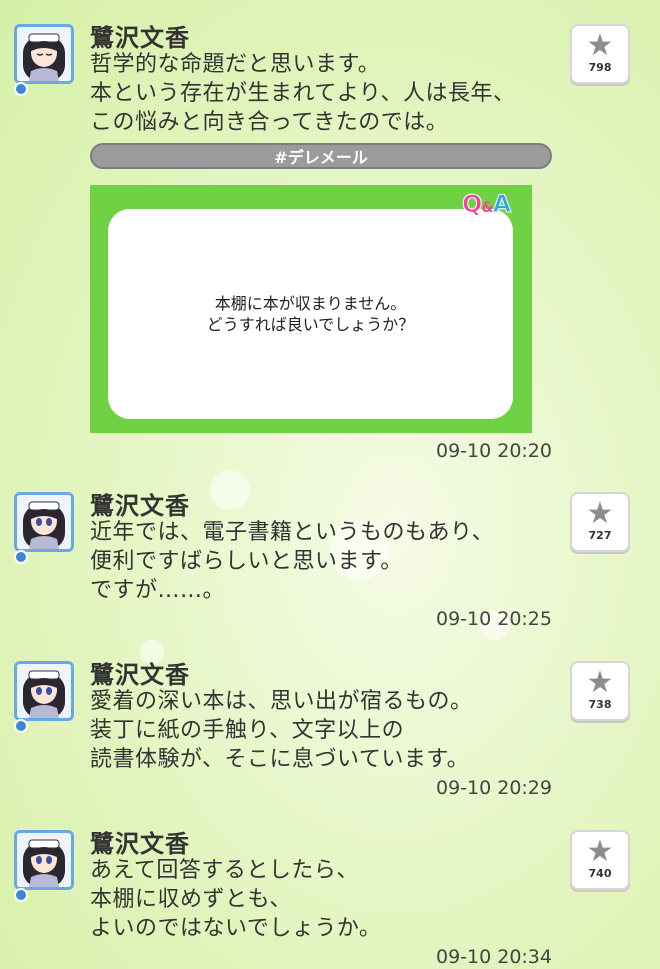 Image resolution: width=660 pixels, height=969 pixels. What do you see at coordinates (310, 314) in the screenshot?
I see `qa-card-content: 本棚に本が収まりません。 どうすれば良いでしょうか？` at bounding box center [310, 314].